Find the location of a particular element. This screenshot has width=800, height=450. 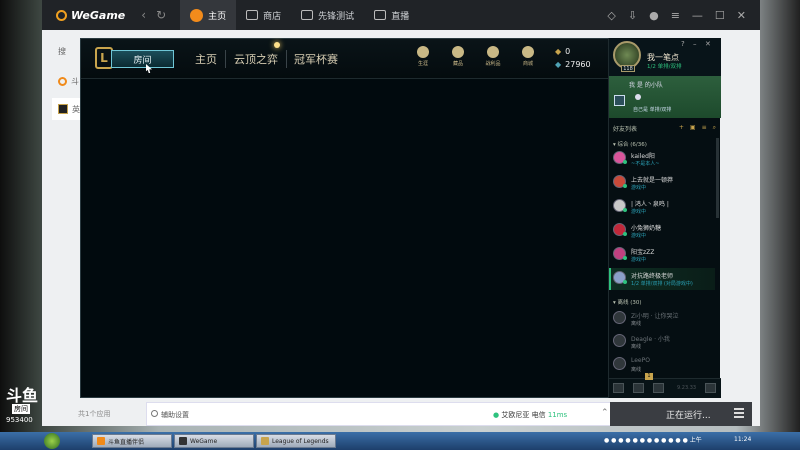

user-avatar: ● is located at coordinates (654, 15).